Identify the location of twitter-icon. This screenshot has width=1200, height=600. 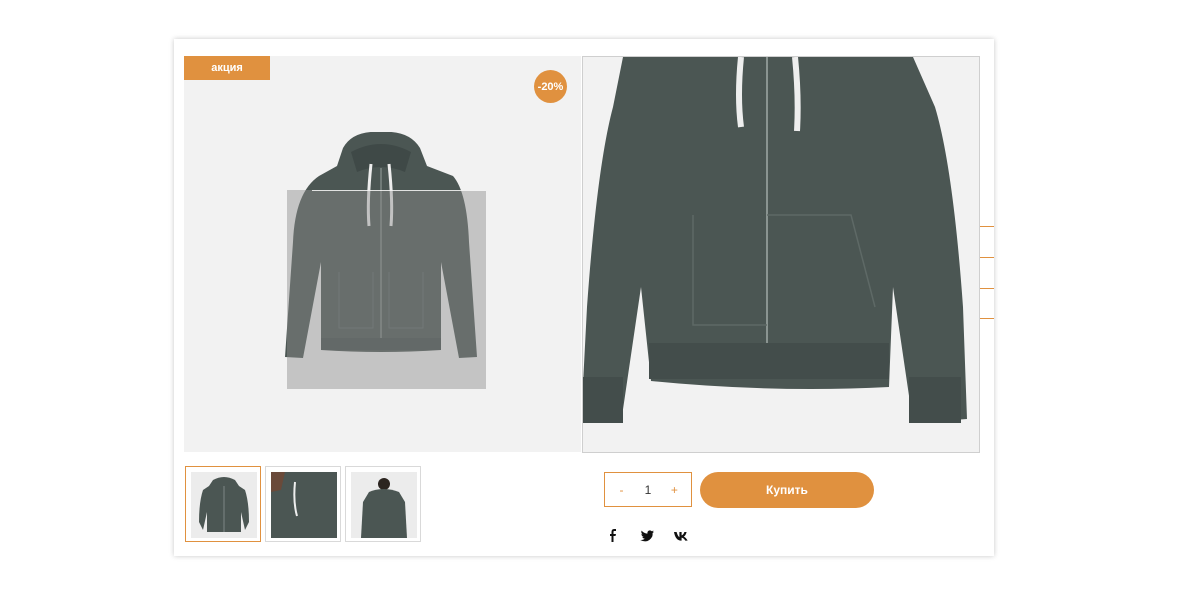
(647, 536).